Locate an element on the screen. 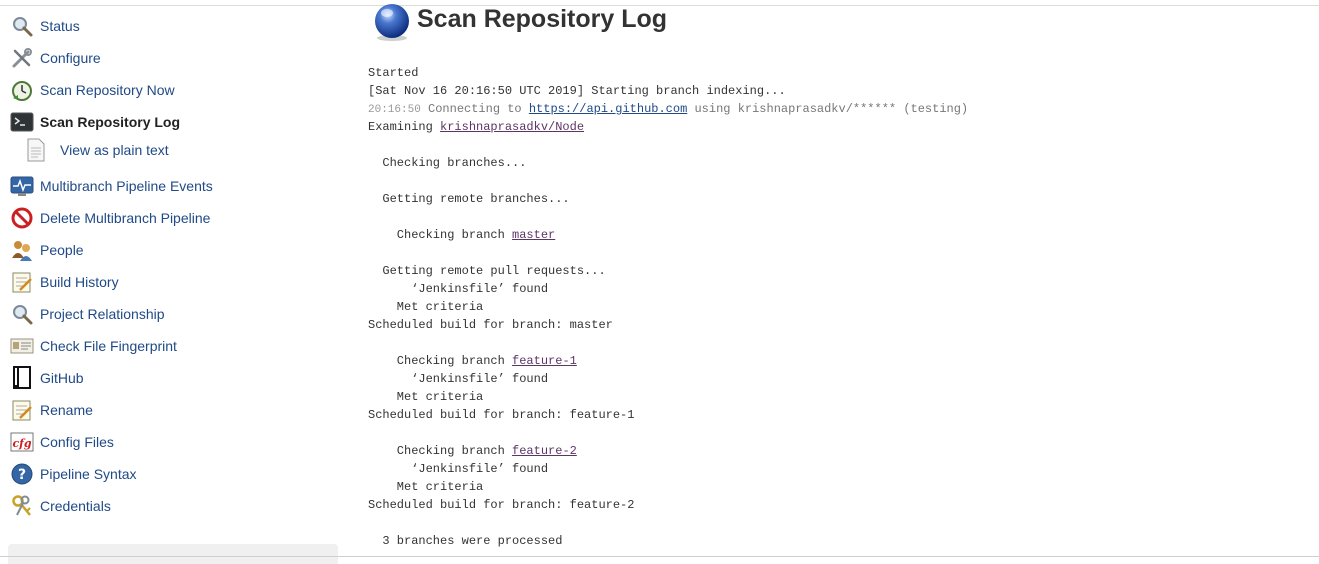 Image resolution: width=1319 pixels, height=564 pixels. sidebar-item-label: Config Files is located at coordinates (77, 442).